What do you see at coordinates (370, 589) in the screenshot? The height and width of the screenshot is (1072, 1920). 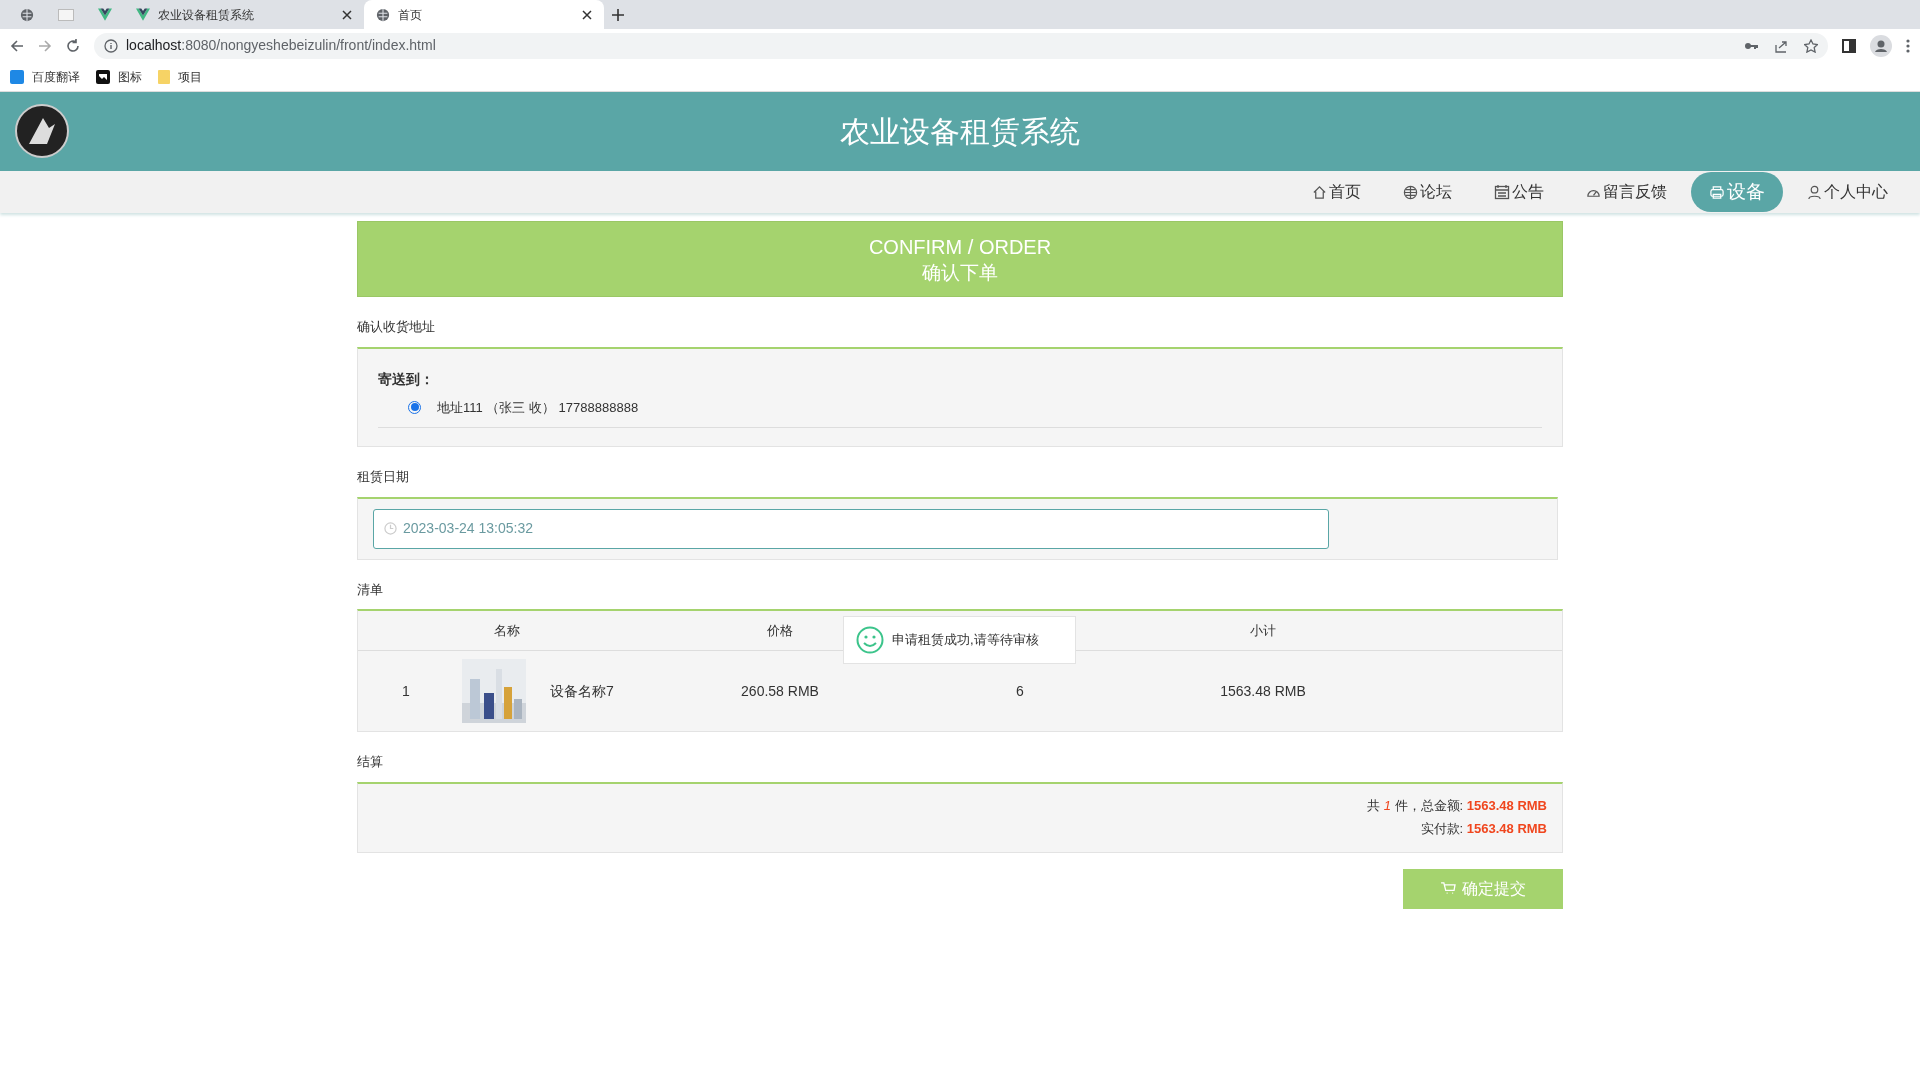 I see `section-heading: 清单` at bounding box center [370, 589].